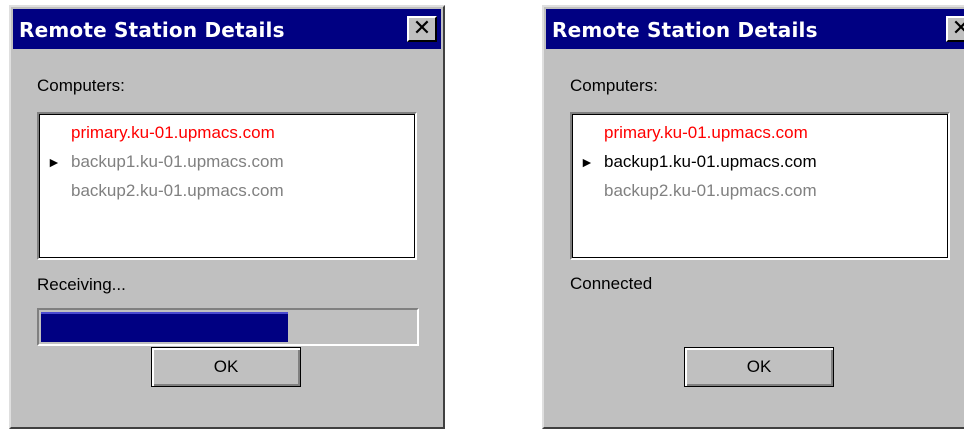  I want to click on status-text: Connected, so click(611, 283).